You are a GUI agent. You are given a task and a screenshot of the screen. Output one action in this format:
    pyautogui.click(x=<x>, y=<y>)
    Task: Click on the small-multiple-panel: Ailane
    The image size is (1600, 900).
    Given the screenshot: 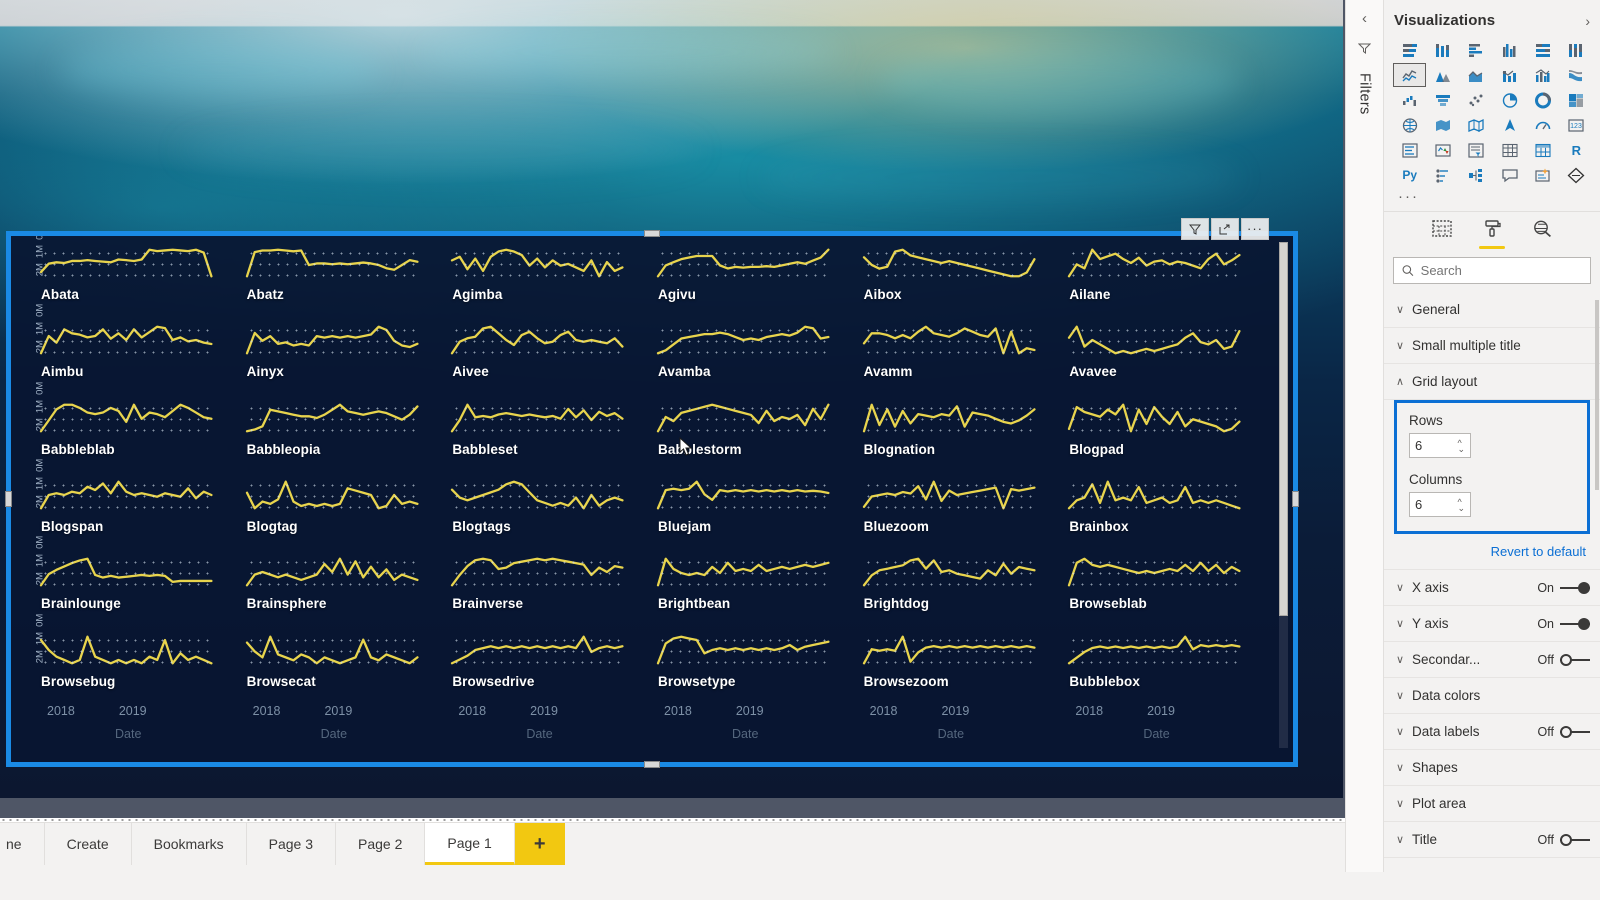 What is the action you would take?
    pyautogui.click(x=1168, y=280)
    